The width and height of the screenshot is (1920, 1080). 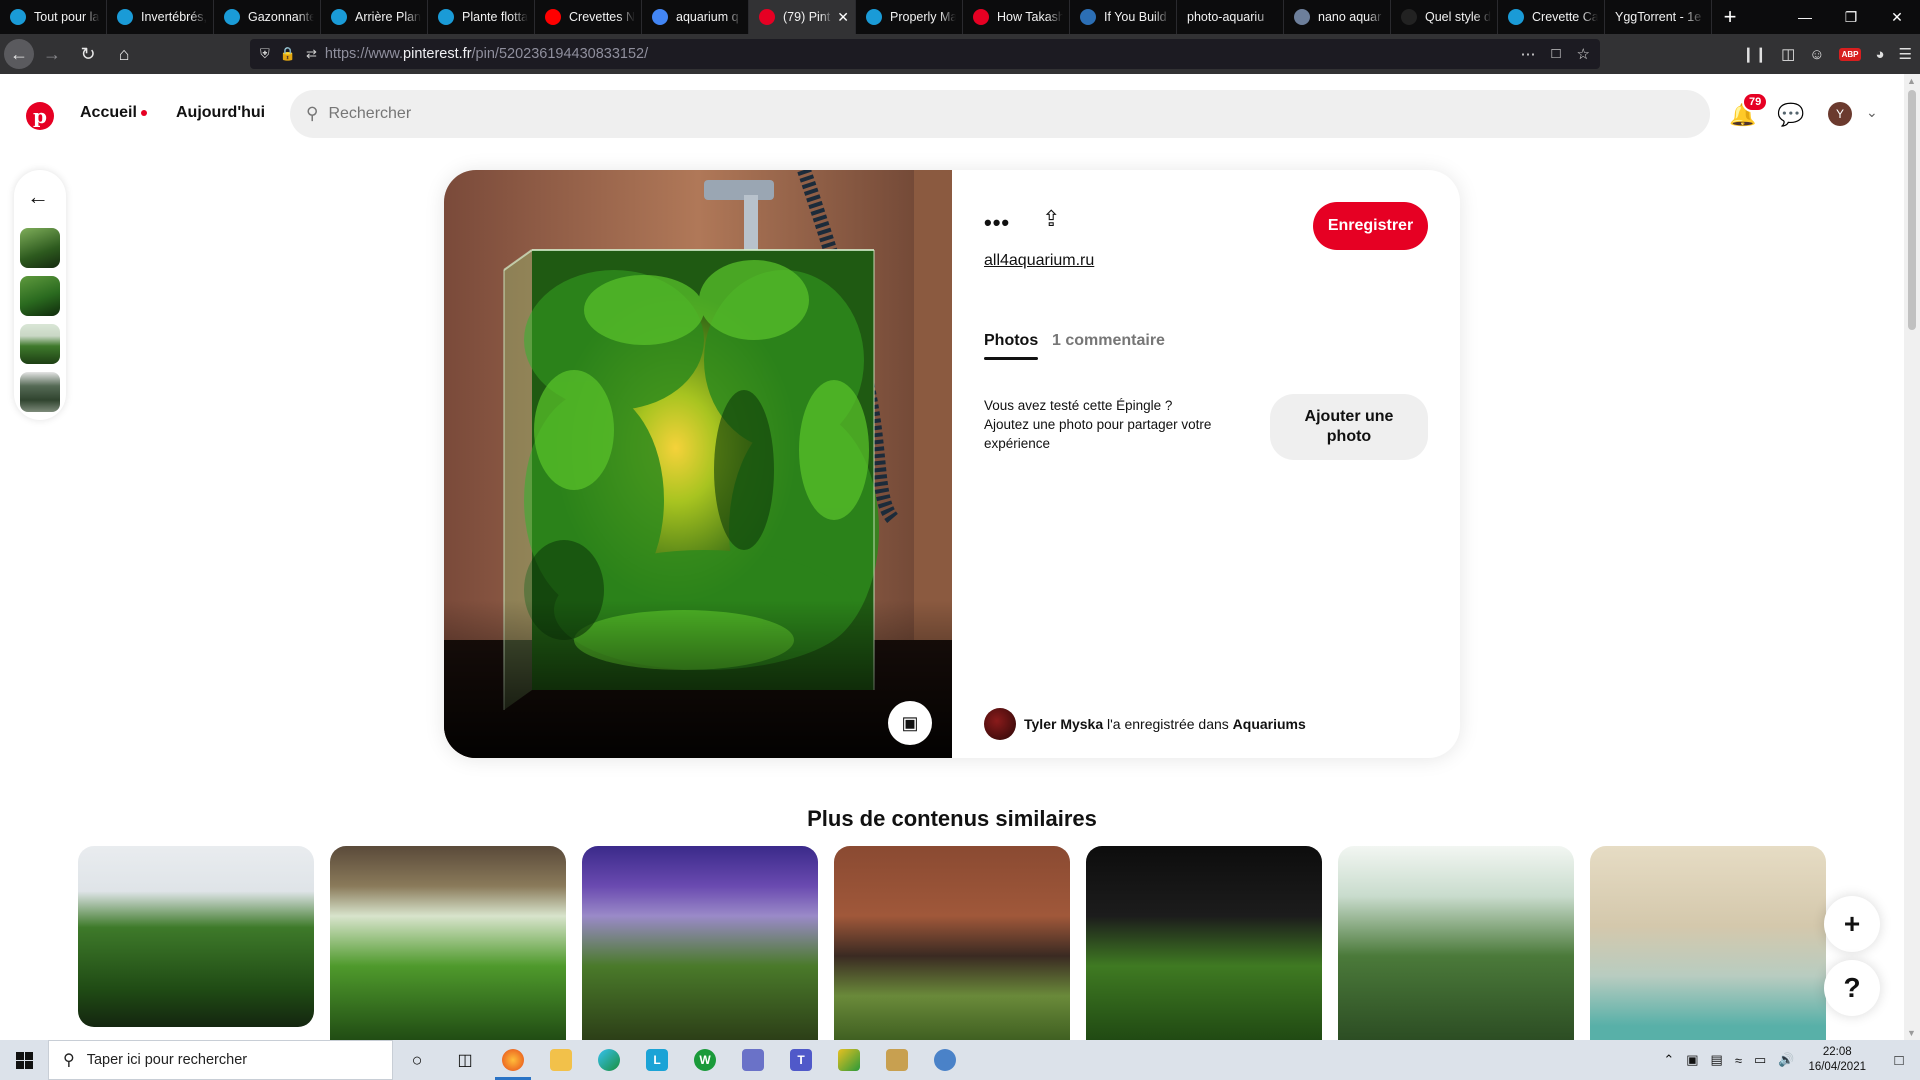 I want to click on teams-icon: T, so click(x=801, y=1060).